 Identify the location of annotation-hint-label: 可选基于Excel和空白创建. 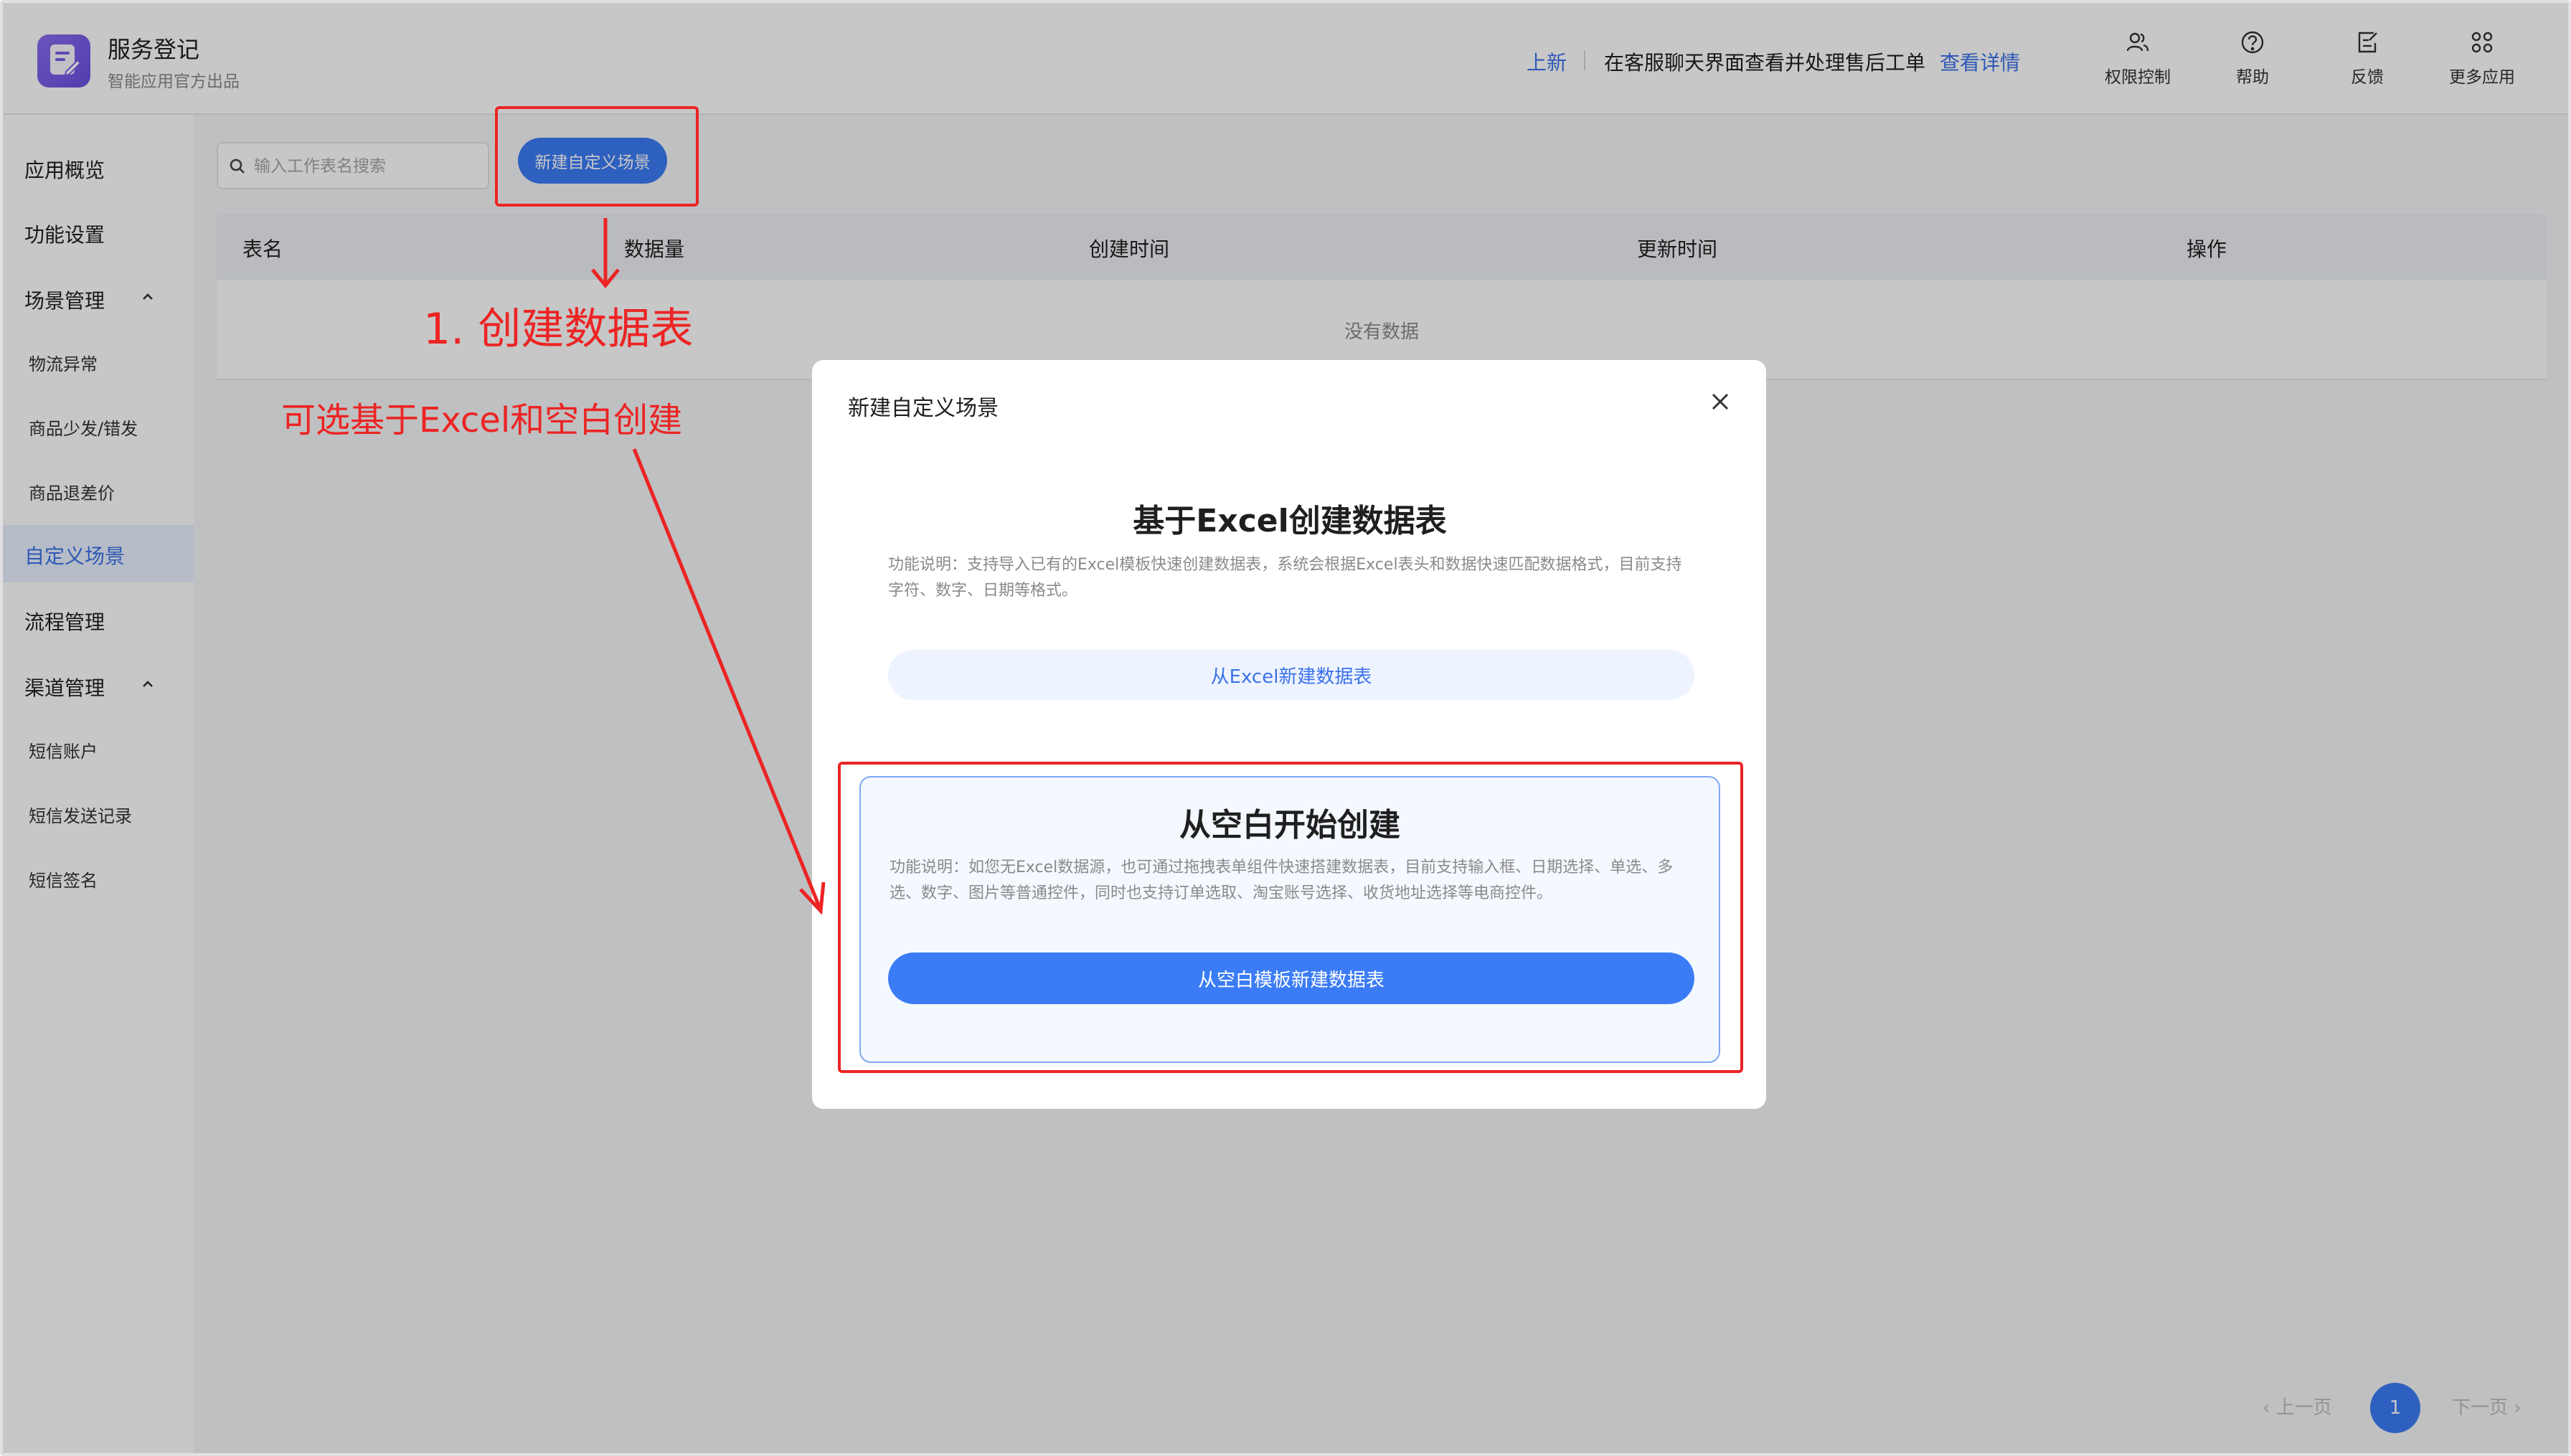
(482, 420).